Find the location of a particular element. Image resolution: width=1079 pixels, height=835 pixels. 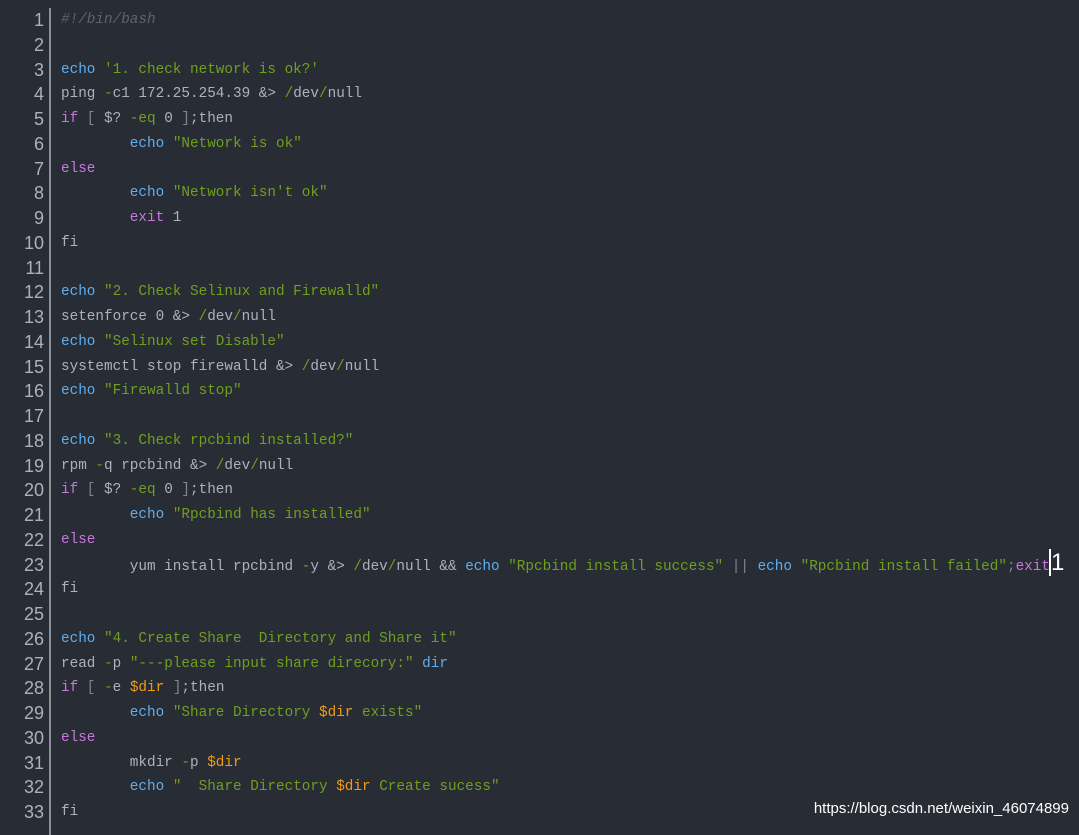

line-number: 29 is located at coordinates (33, 713).